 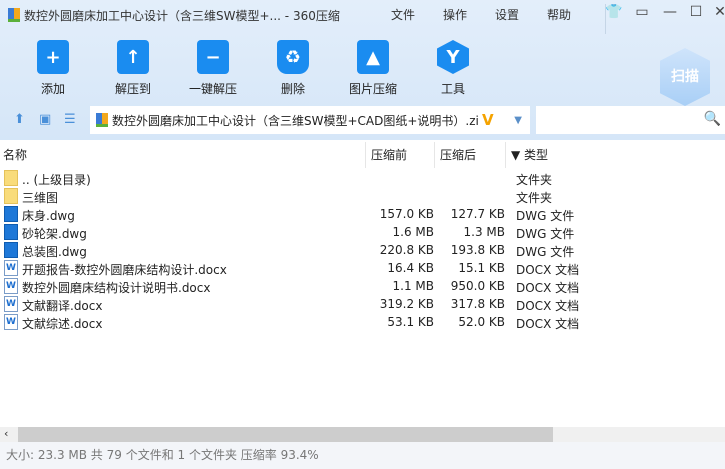 I want to click on one-click-extract-button: − 一键解压, so click(x=213, y=68).